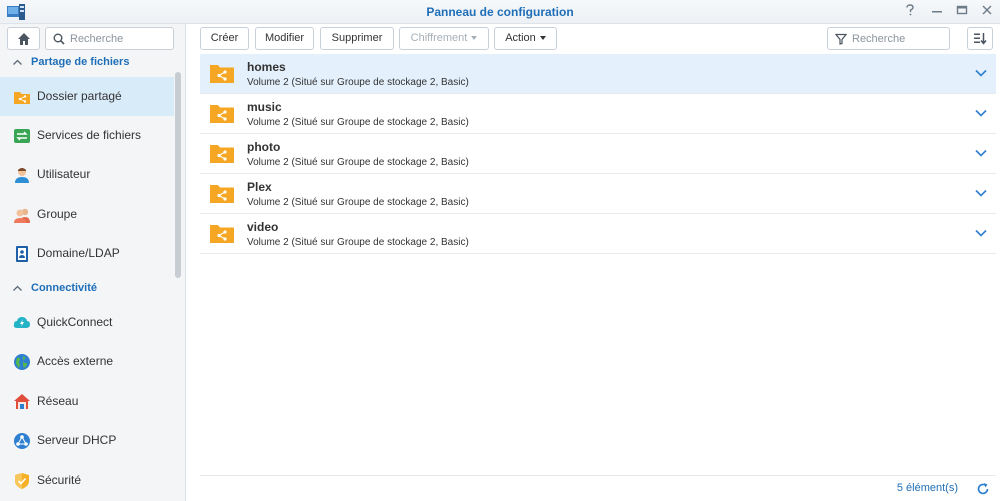 The height and width of the screenshot is (501, 1000). I want to click on title-bar: Panneau de configuration, so click(500, 12).